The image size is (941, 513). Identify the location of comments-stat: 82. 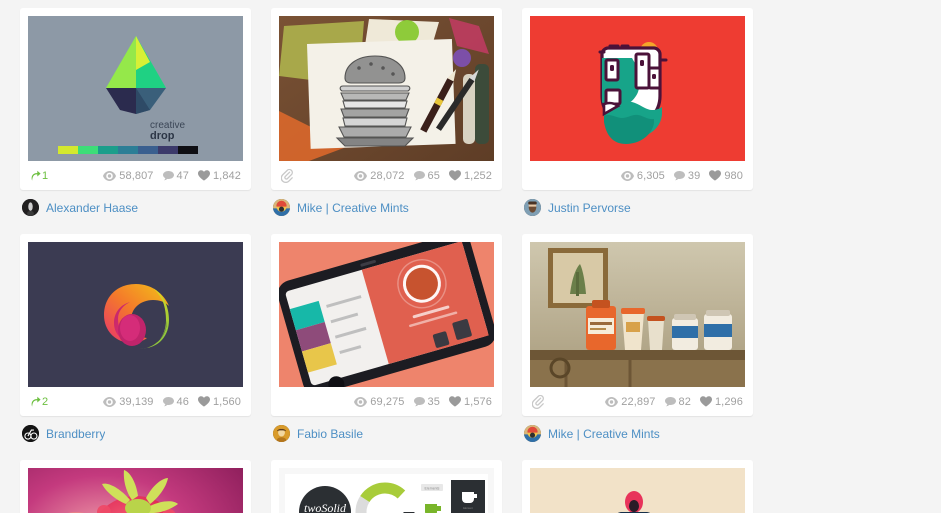
(677, 401).